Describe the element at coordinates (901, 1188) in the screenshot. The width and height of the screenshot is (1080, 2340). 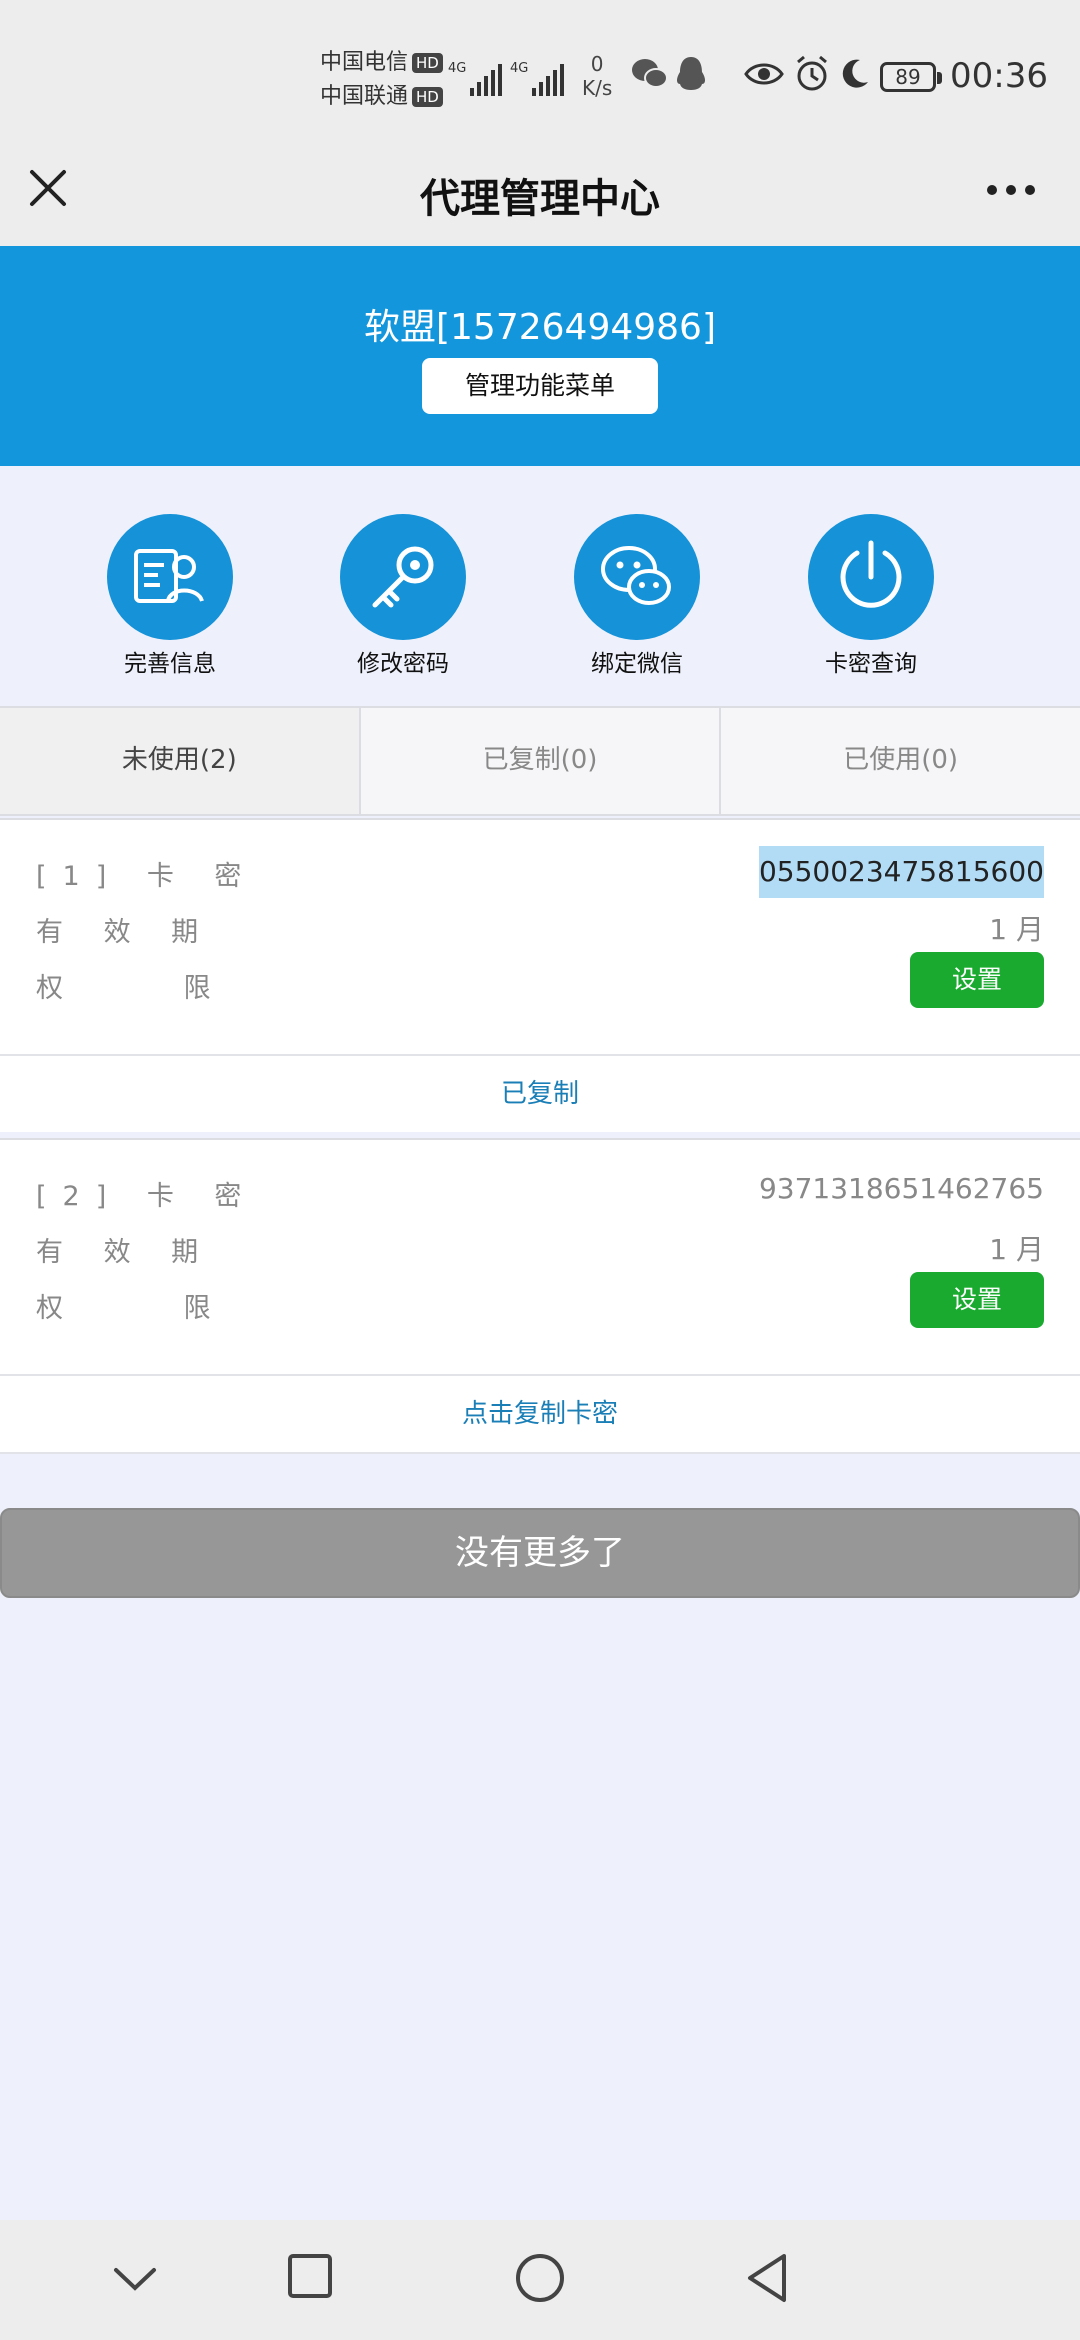
I see `card-code: 9371318651462765` at that location.